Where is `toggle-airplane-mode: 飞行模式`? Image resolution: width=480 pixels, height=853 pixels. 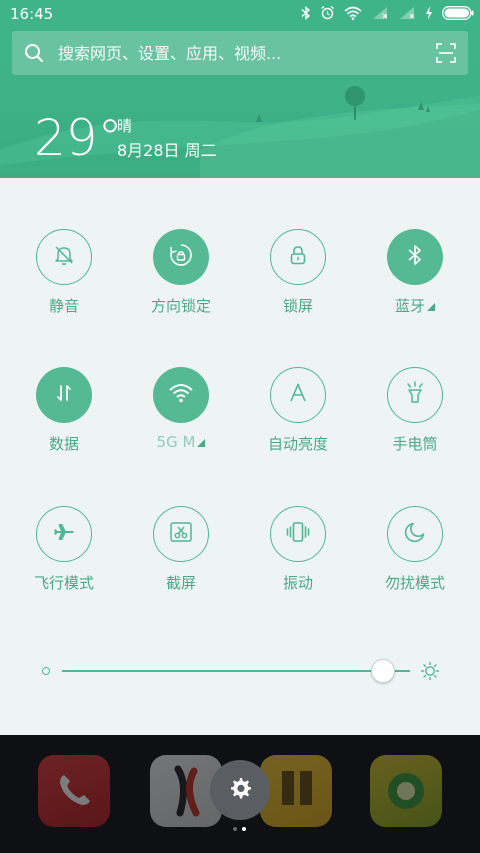
toggle-airplane-mode: 飞行模式 is located at coordinates (64, 549).